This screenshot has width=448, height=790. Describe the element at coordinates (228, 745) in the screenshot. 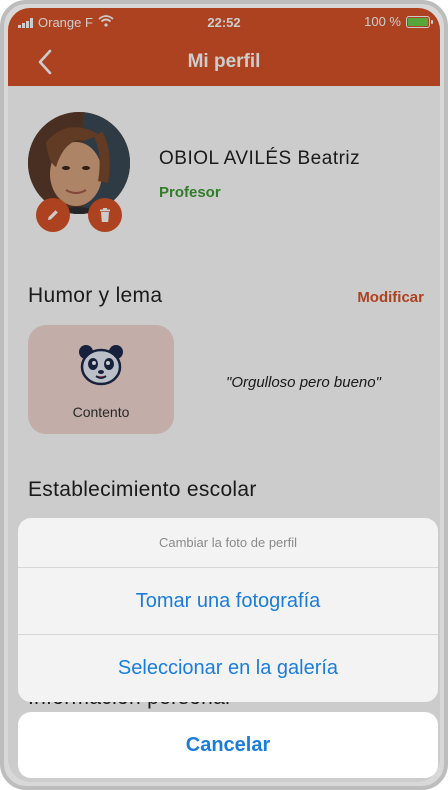

I see `cancel-button: Cancelar` at that location.